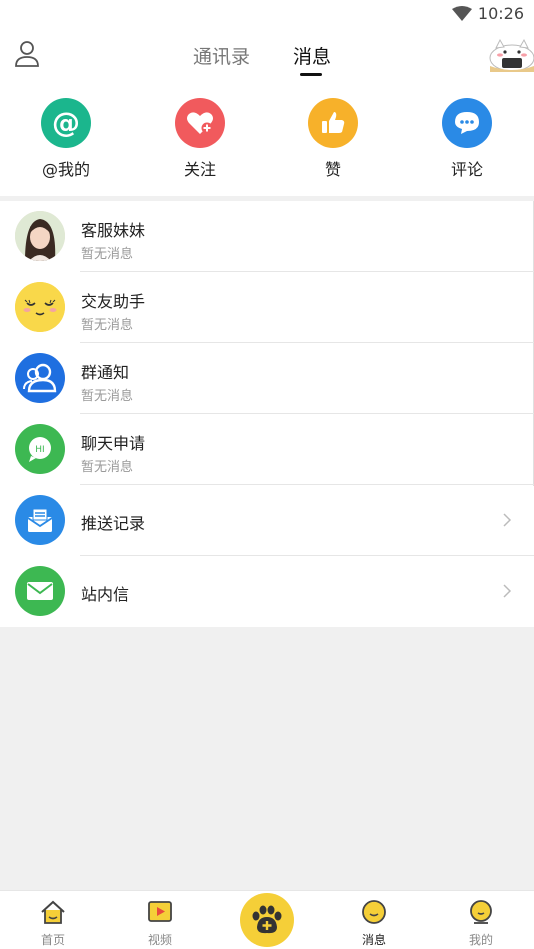 The width and height of the screenshot is (534, 949). Describe the element at coordinates (105, 372) in the screenshot. I see `list-item-title: 群通知` at that location.